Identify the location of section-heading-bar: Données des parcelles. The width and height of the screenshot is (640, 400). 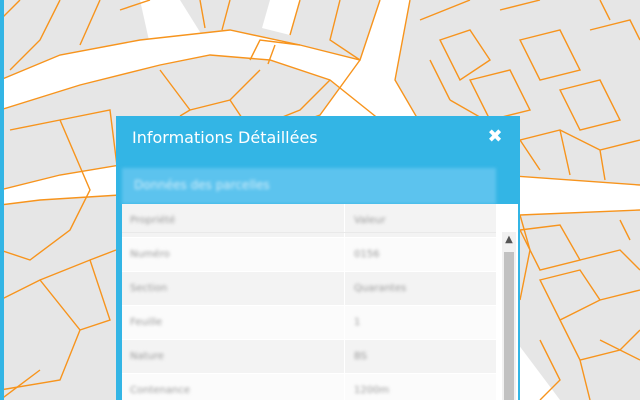
(309, 186).